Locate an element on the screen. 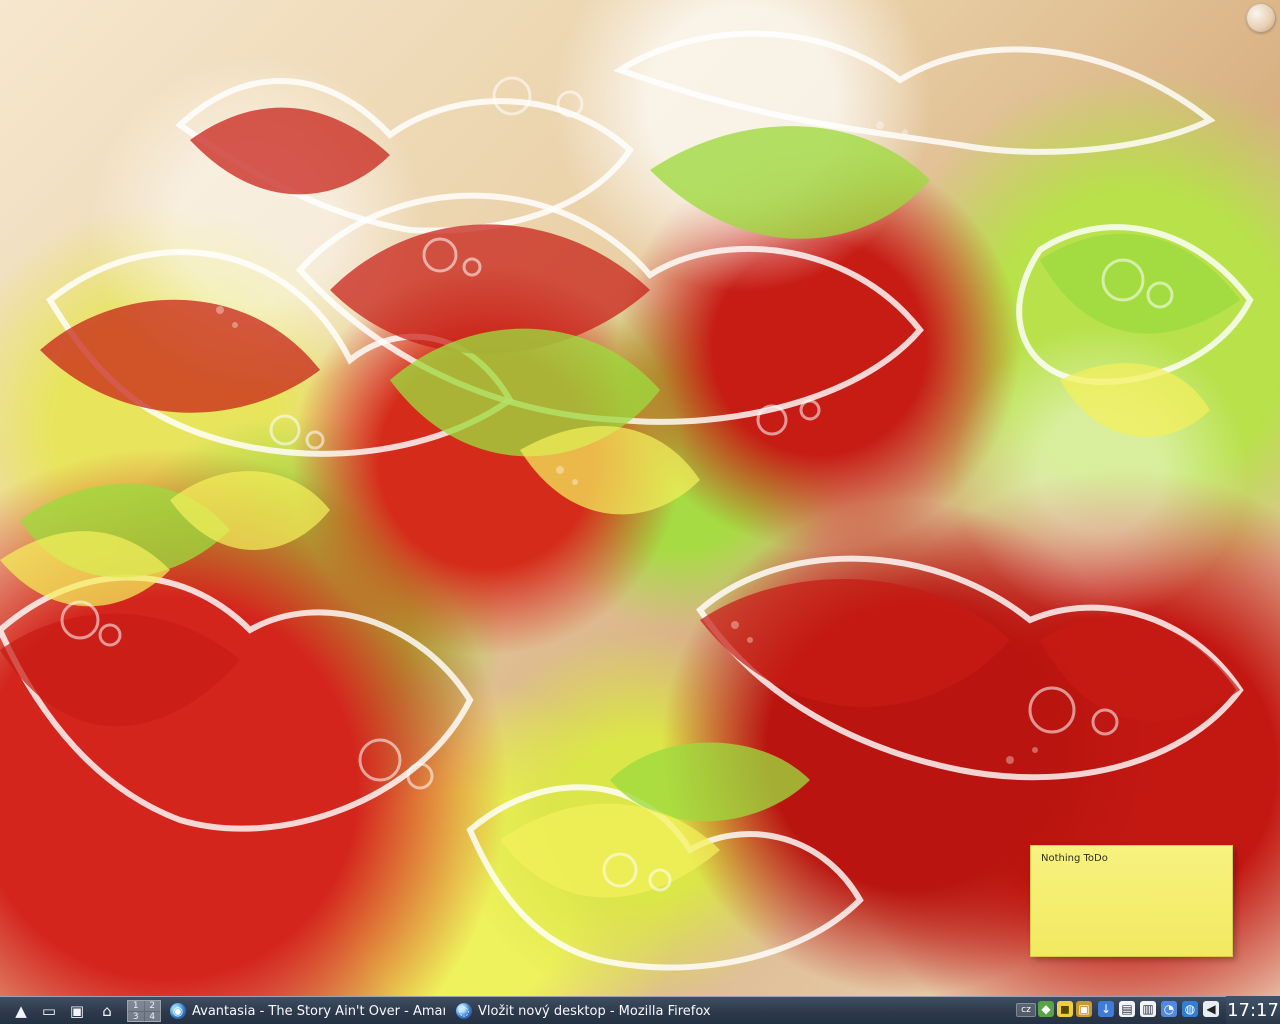 The height and width of the screenshot is (1024, 1280). menu-icon: ▲ is located at coordinates (21, 1011).